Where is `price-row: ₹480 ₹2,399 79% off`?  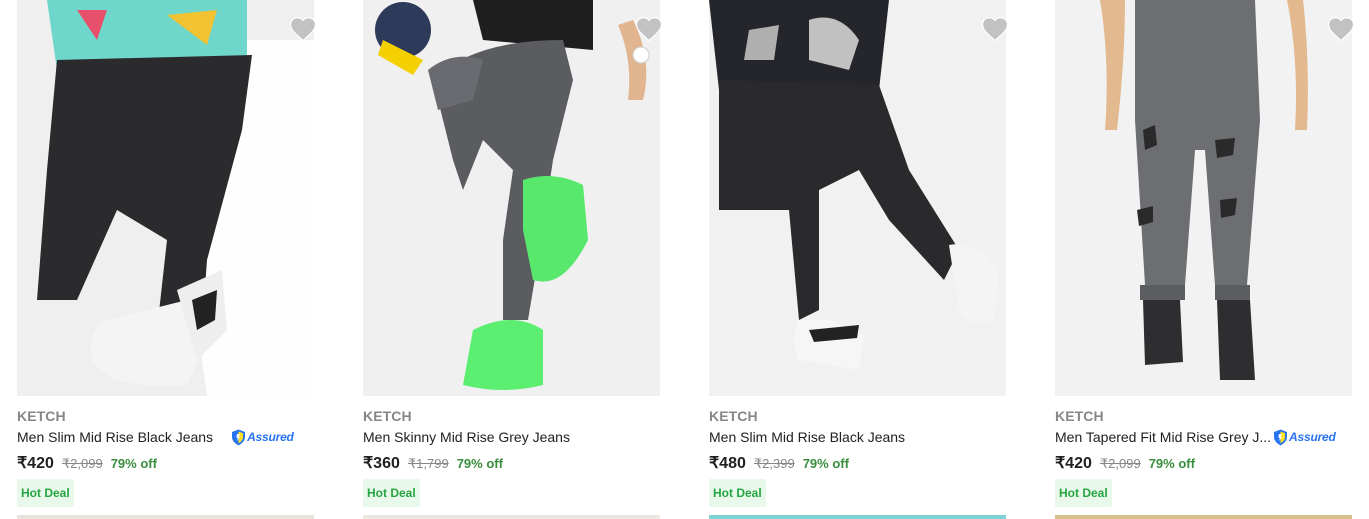
price-row: ₹480 ₹2,399 79% off is located at coordinates (779, 463).